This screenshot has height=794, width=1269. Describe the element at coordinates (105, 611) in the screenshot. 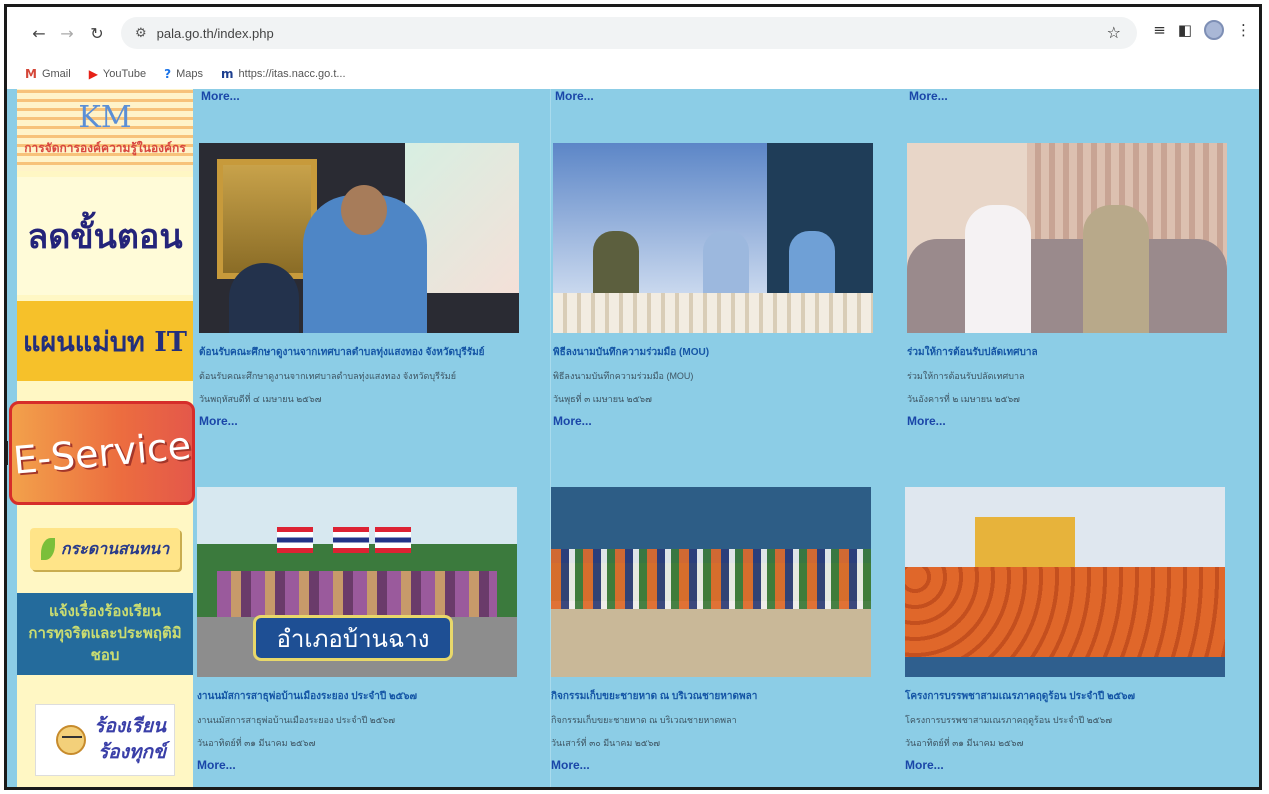

I see `corruption-report-line1: แจ้งเรื่องร้องเรียน` at that location.